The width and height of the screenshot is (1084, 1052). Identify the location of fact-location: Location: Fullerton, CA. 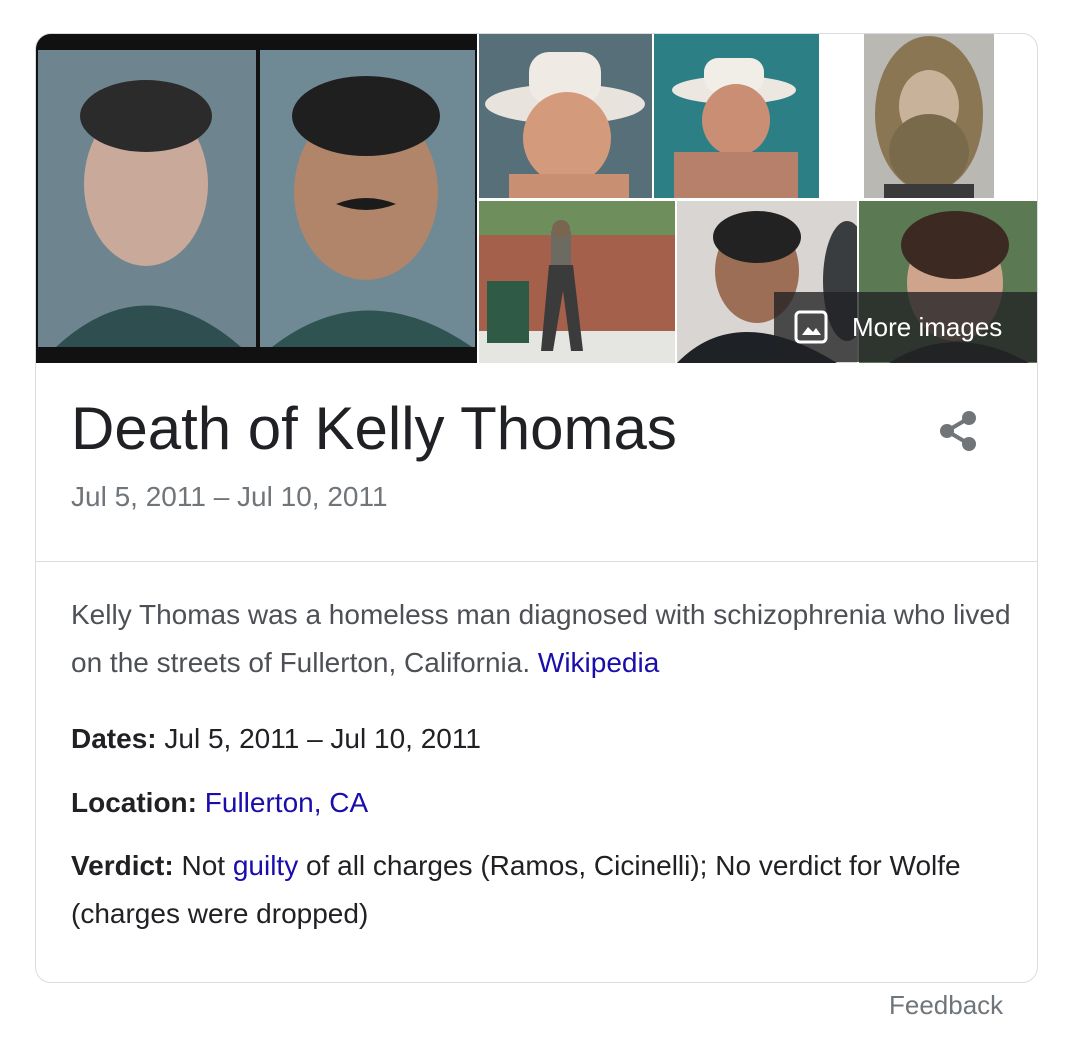
(536, 803).